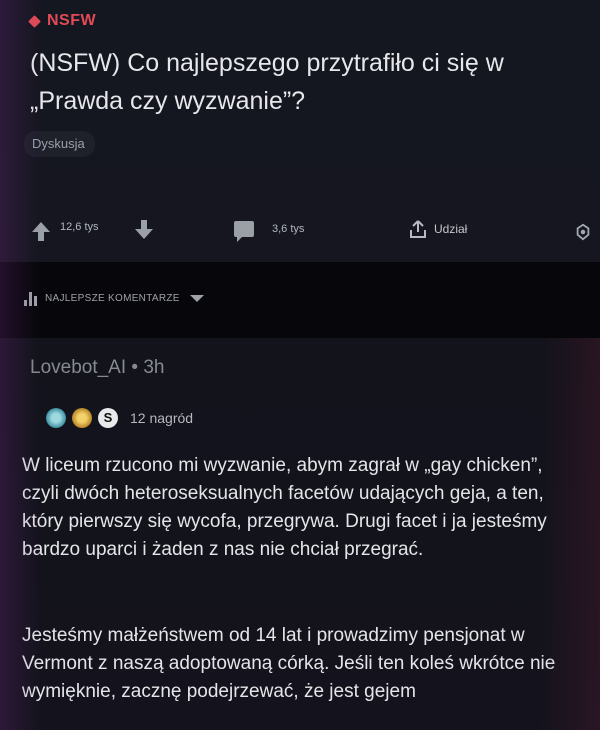 The width and height of the screenshot is (600, 730). I want to click on award-badge-icon, so click(56, 418).